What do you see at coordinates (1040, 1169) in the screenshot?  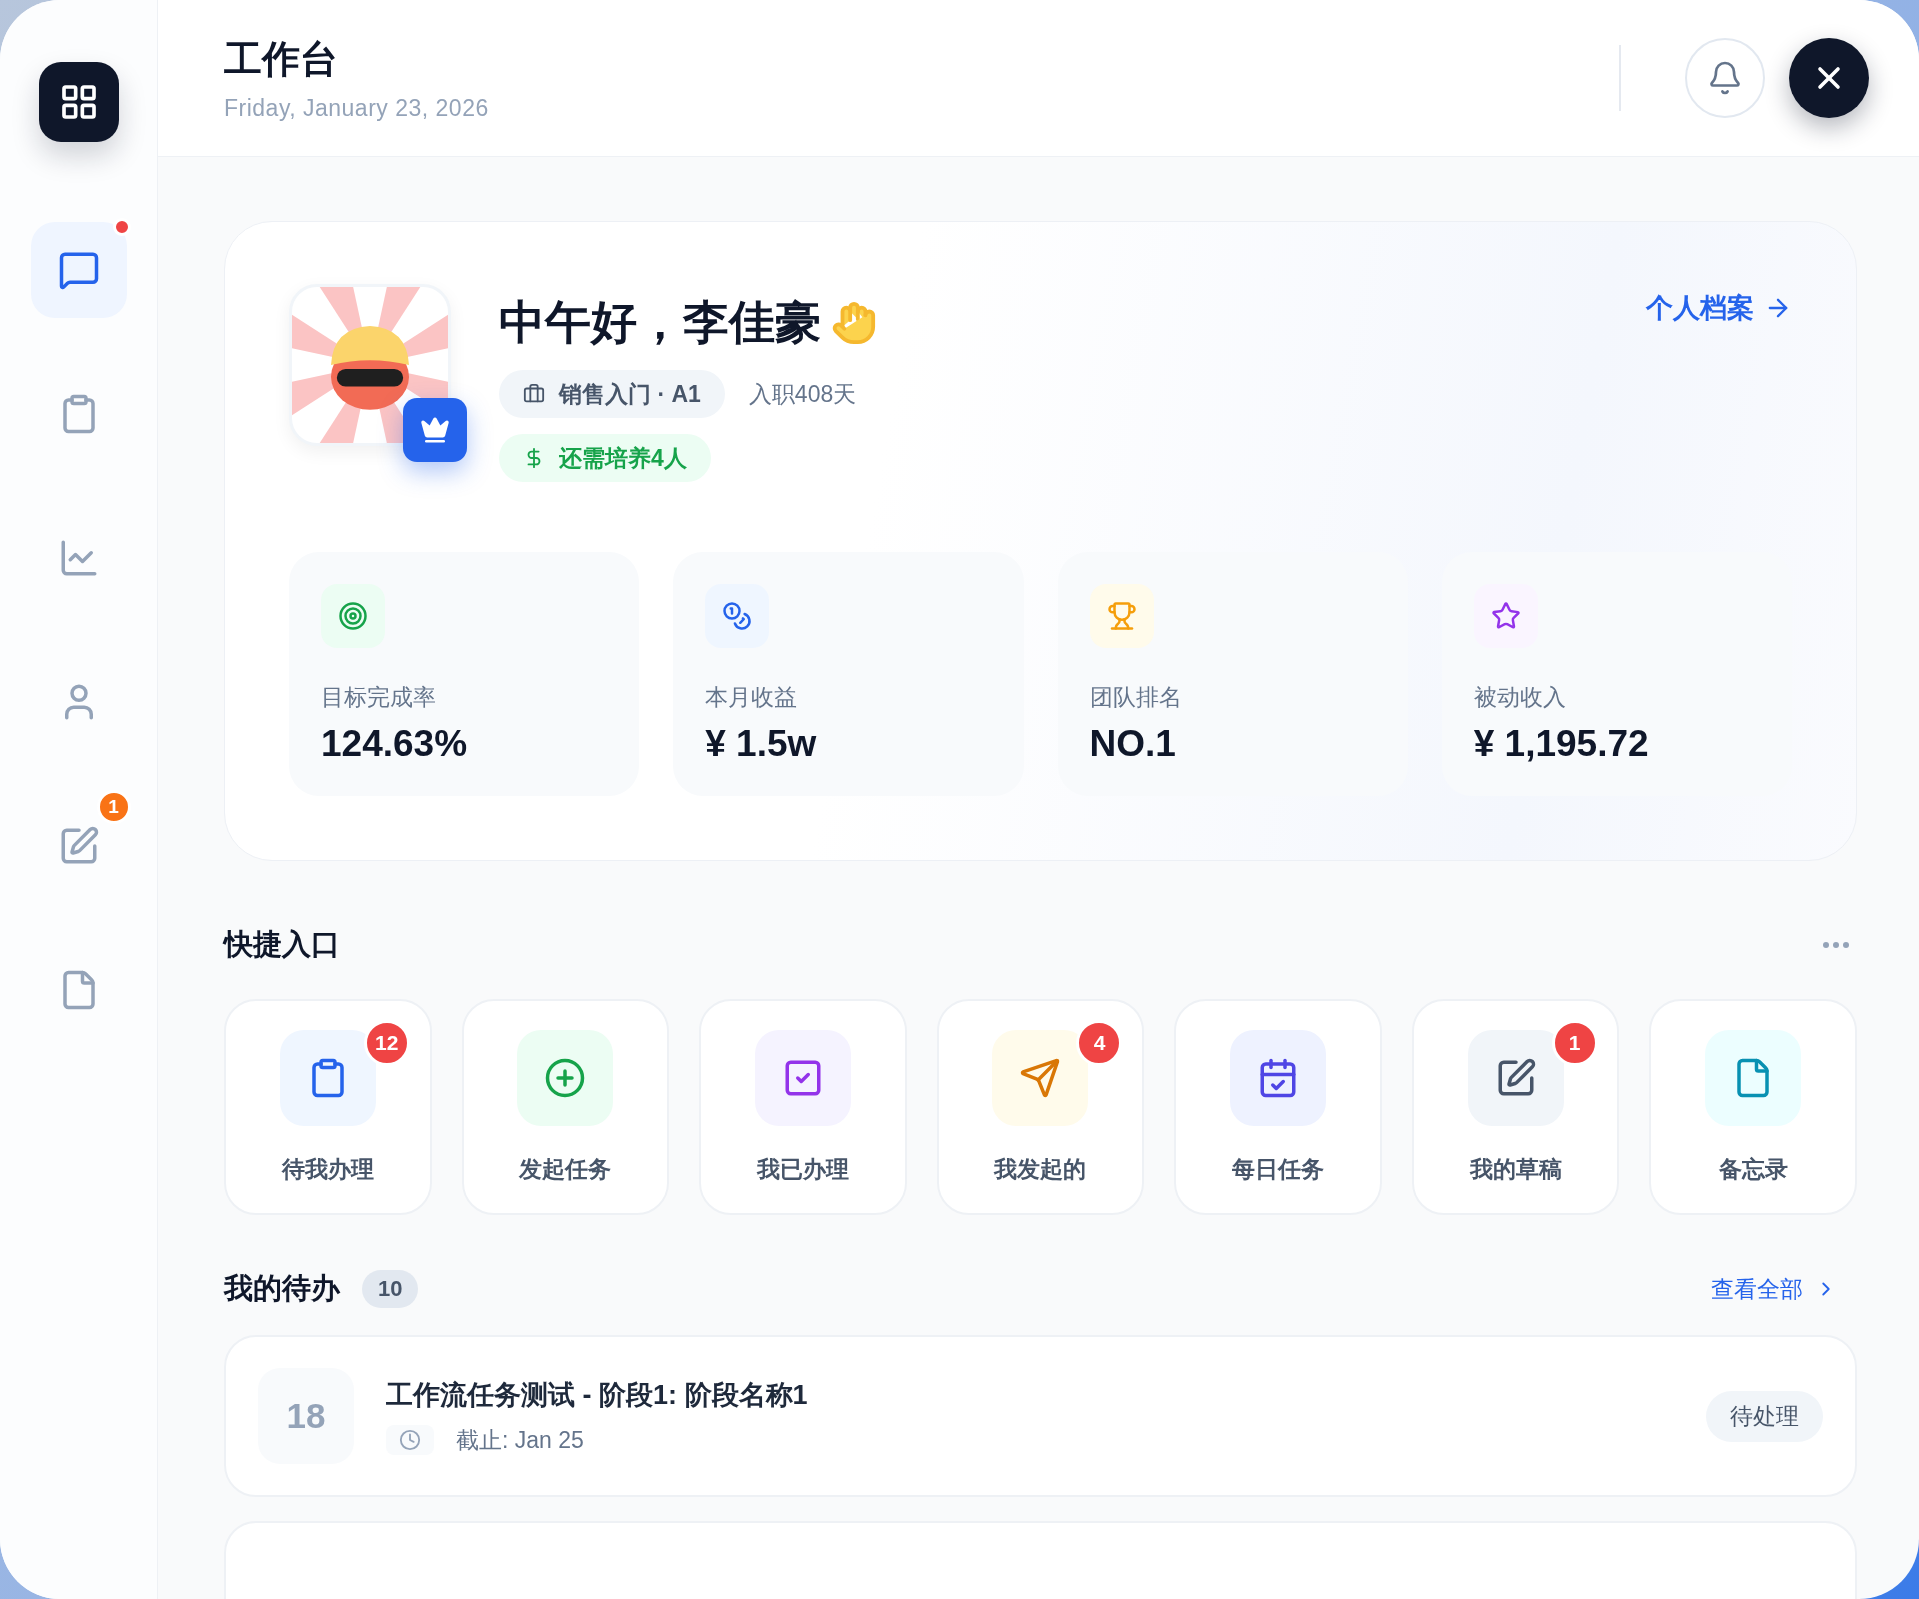 I see `shortcut-label: 我发起的` at bounding box center [1040, 1169].